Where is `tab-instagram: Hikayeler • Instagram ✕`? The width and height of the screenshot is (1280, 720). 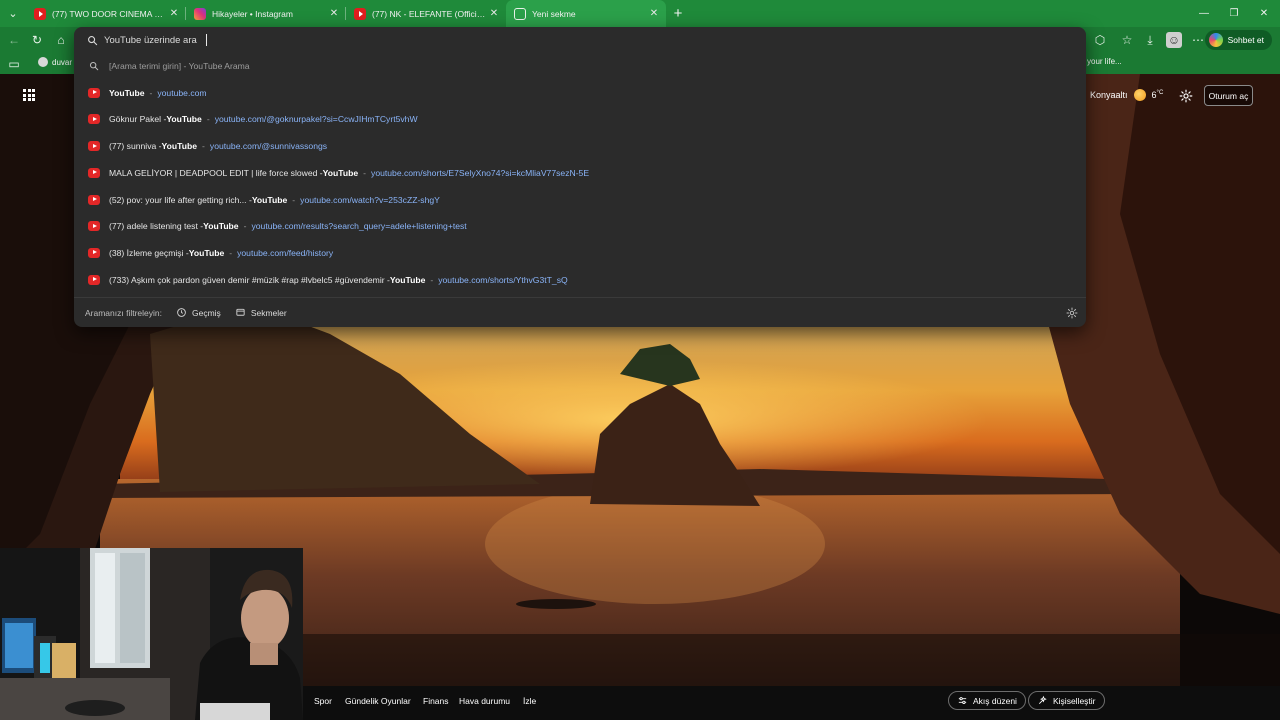 tab-instagram: Hikayeler • Instagram ✕ is located at coordinates (266, 13).